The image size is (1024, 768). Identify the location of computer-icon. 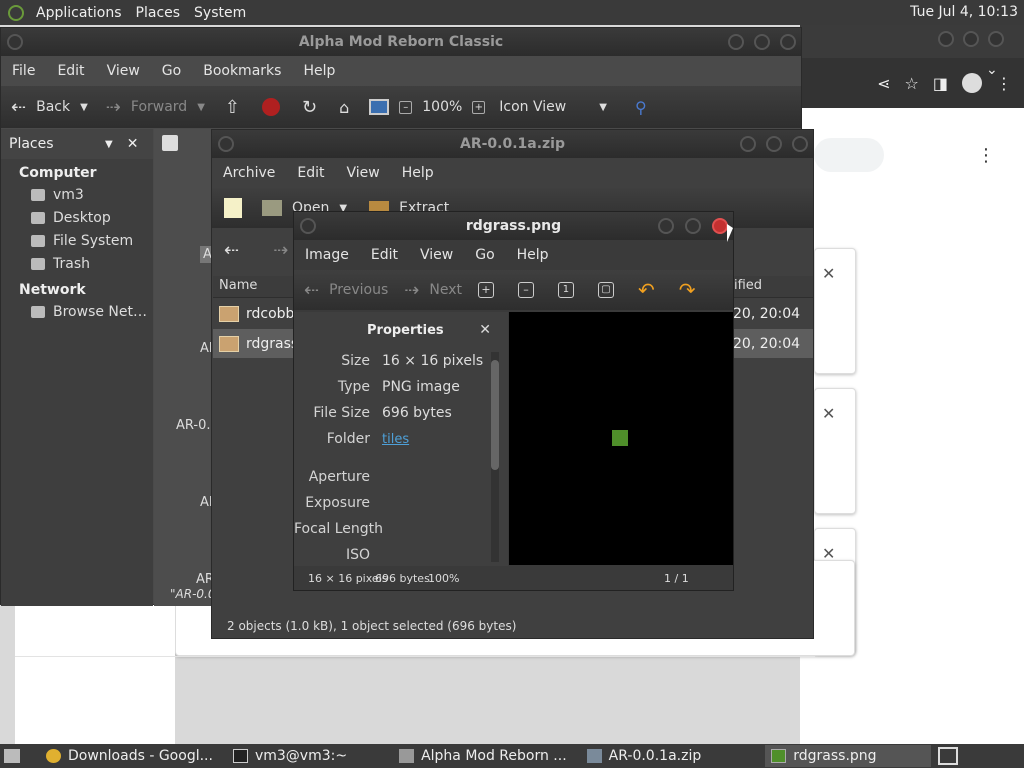
(379, 107).